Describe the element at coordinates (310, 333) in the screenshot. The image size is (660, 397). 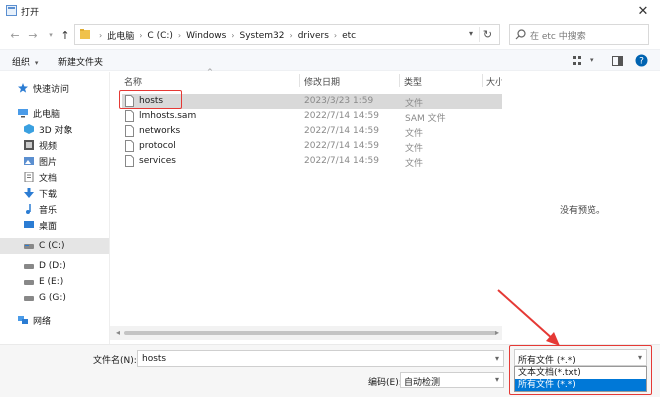
I see `scrollbar-thumb` at that location.